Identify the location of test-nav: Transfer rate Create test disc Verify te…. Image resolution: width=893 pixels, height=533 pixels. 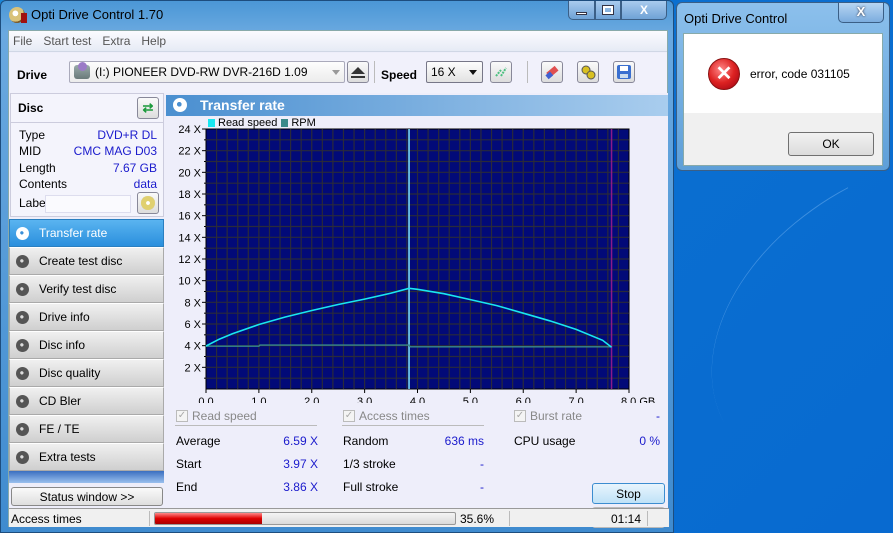
(86, 345).